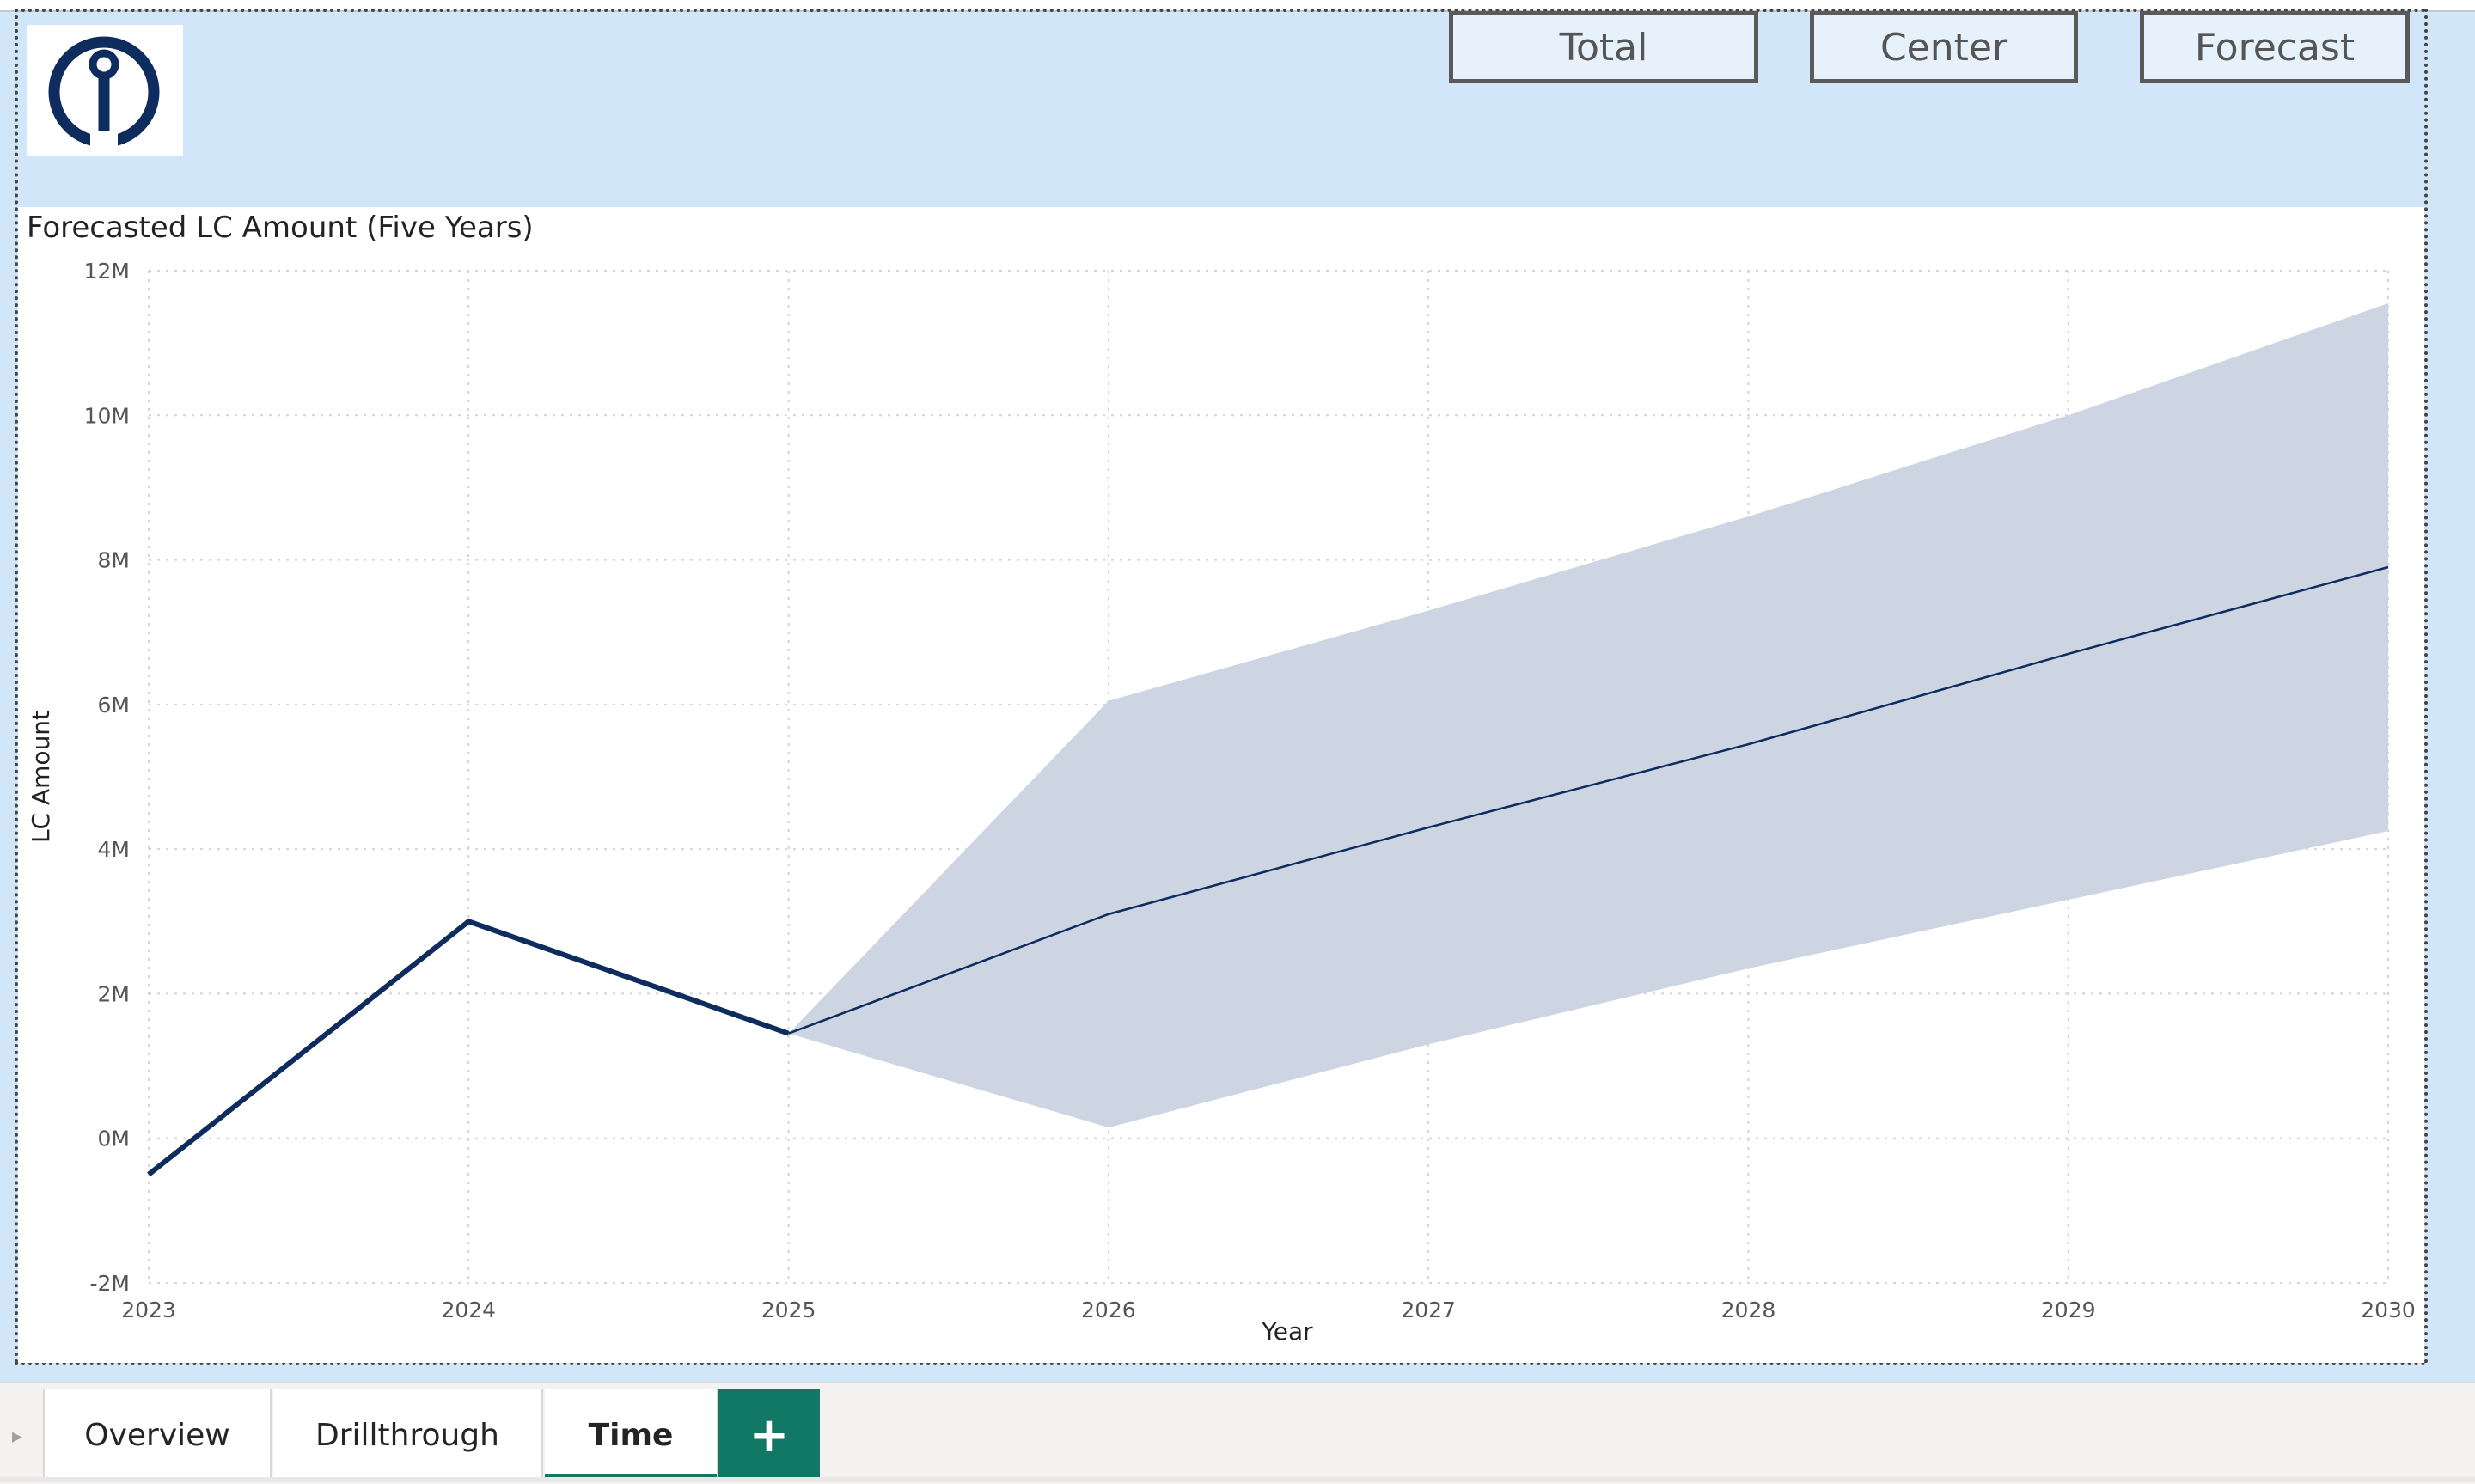 This screenshot has height=1484, width=2475. Describe the element at coordinates (1748, 1310) in the screenshot. I see `x-tick-label: 2028` at that location.